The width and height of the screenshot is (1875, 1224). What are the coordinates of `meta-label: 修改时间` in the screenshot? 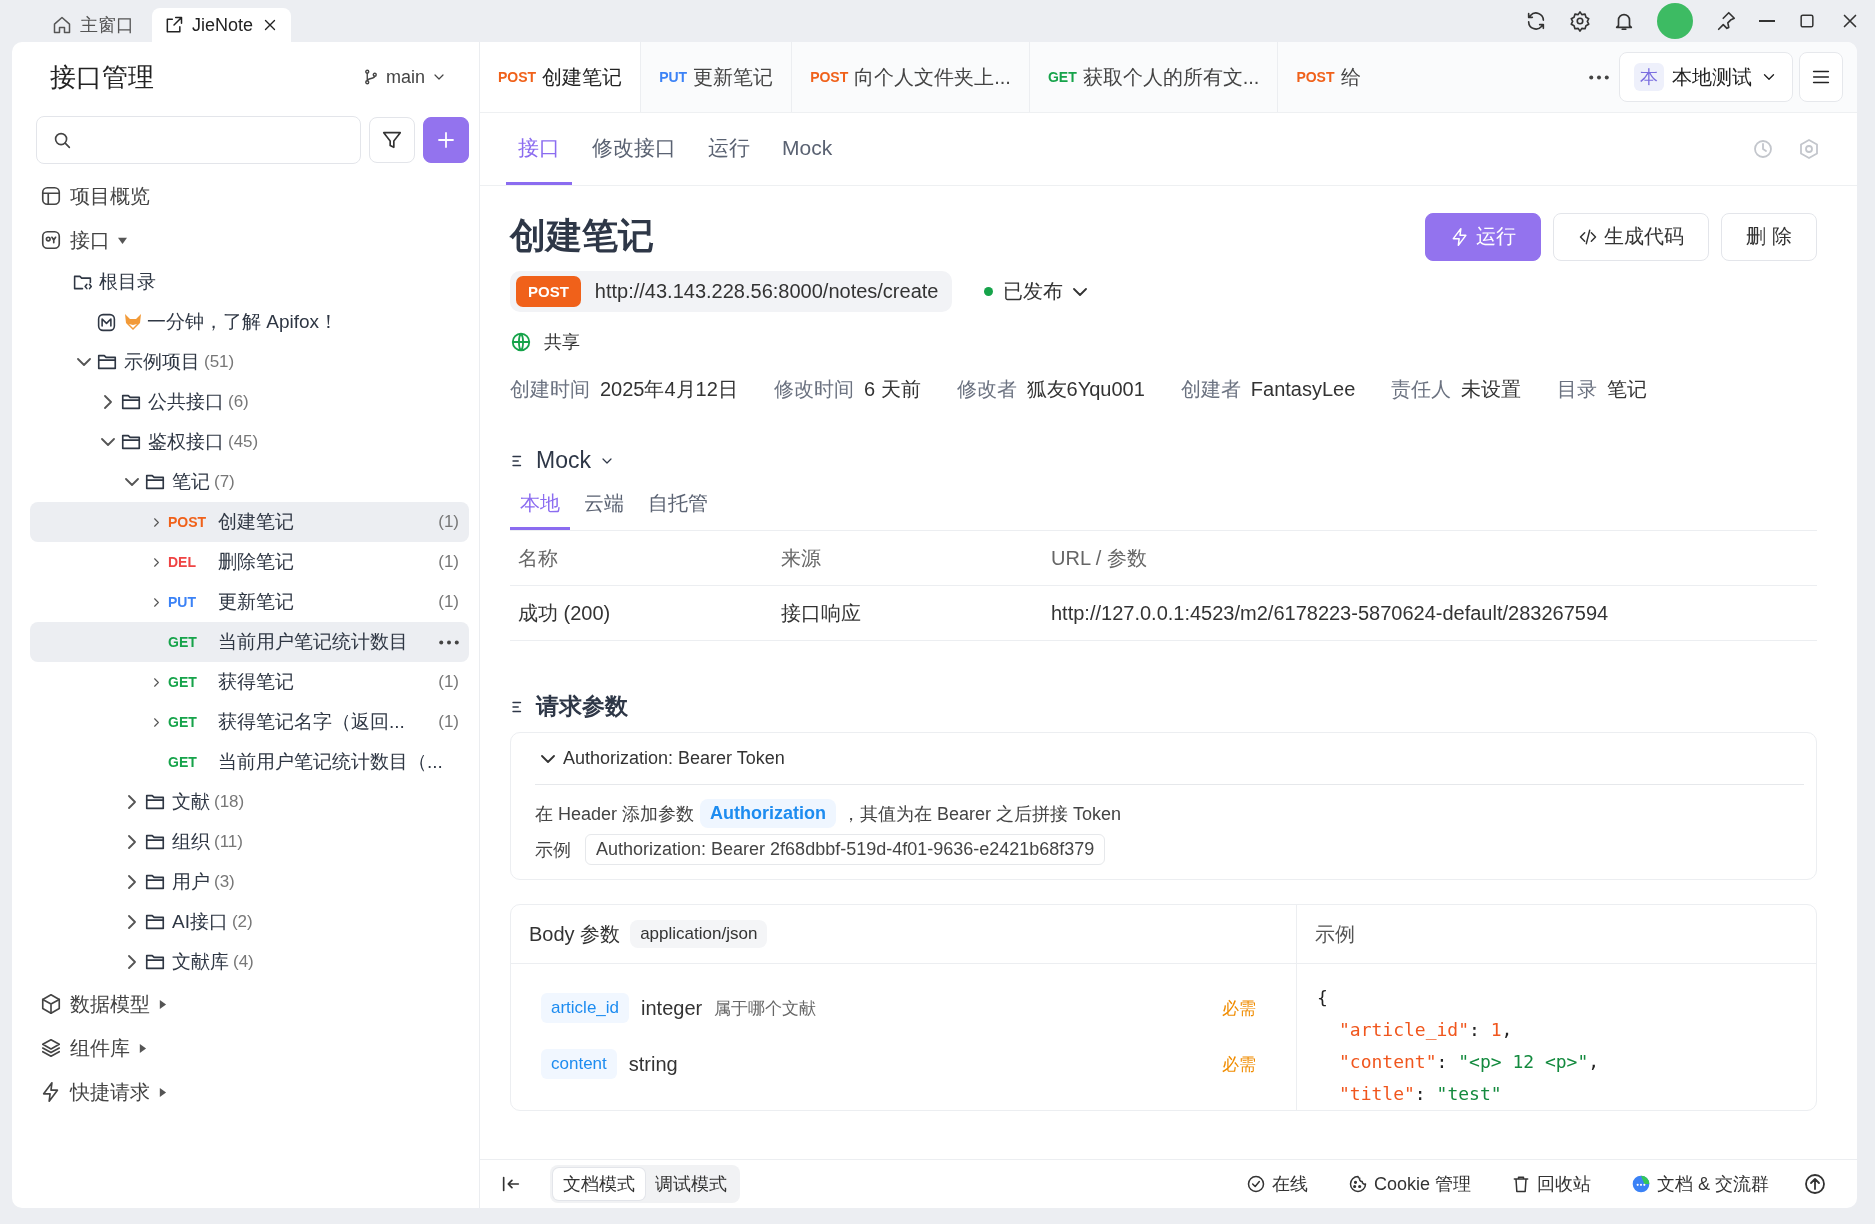 It's located at (813, 389).